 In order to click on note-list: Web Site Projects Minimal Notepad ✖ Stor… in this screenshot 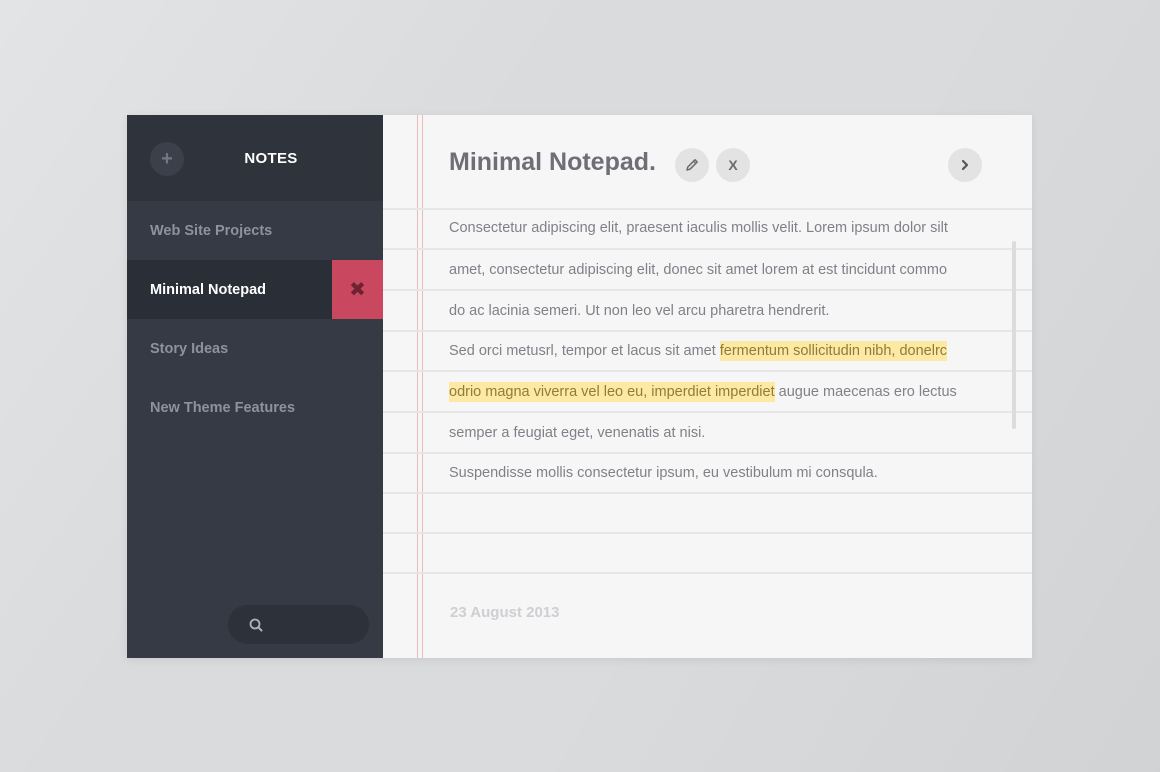, I will do `click(255, 319)`.